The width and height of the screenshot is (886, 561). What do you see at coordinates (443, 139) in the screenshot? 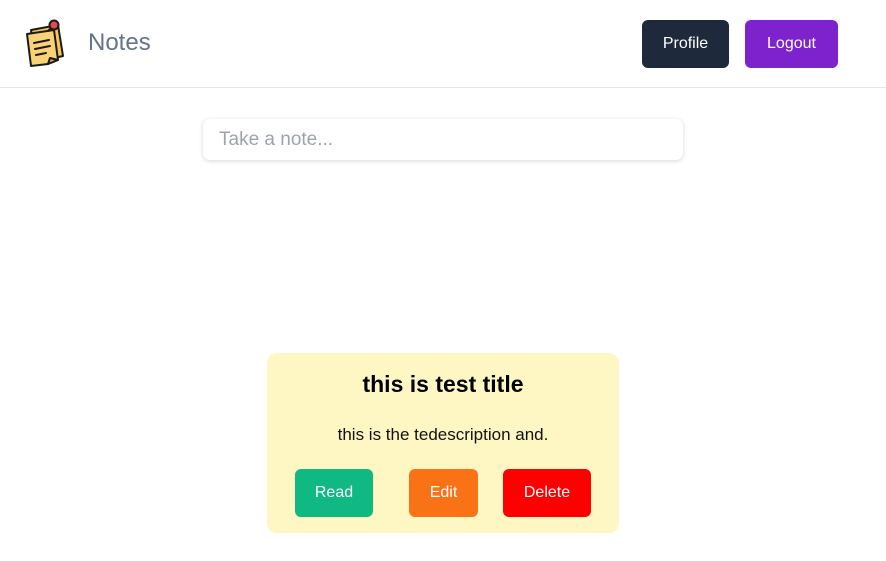
I see `take-a-note-input` at bounding box center [443, 139].